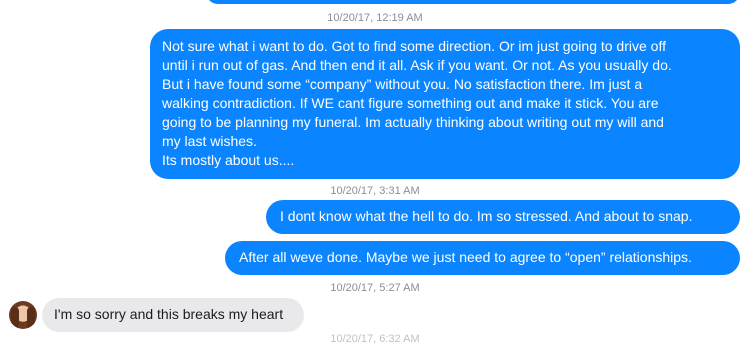  Describe the element at coordinates (473, 2) in the screenshot. I see `previous-message-bubble-edge` at that location.